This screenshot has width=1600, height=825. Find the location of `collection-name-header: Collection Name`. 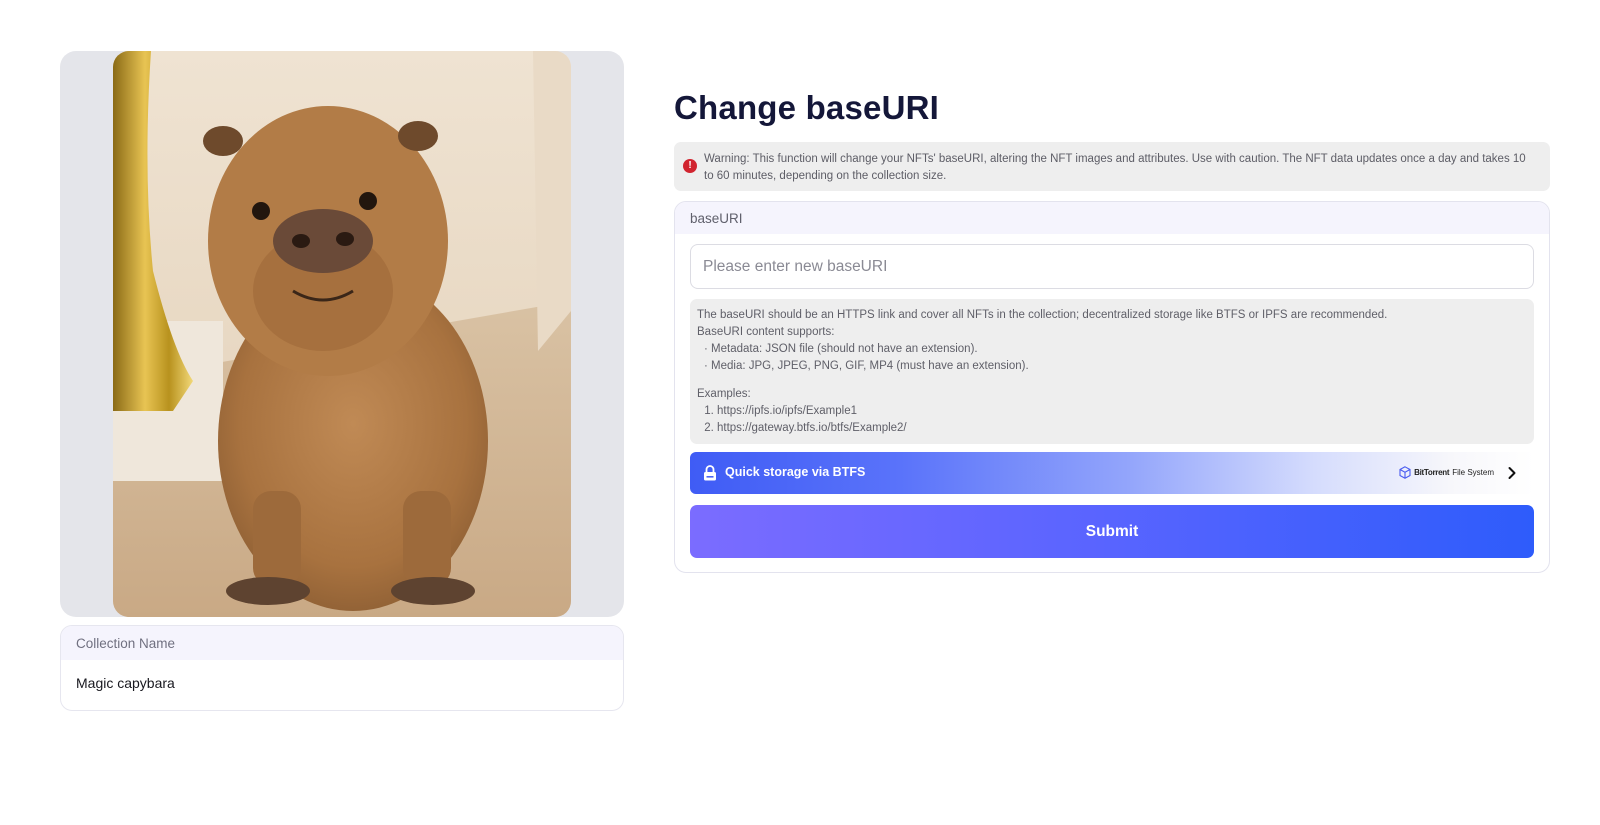

collection-name-header: Collection Name is located at coordinates (342, 643).